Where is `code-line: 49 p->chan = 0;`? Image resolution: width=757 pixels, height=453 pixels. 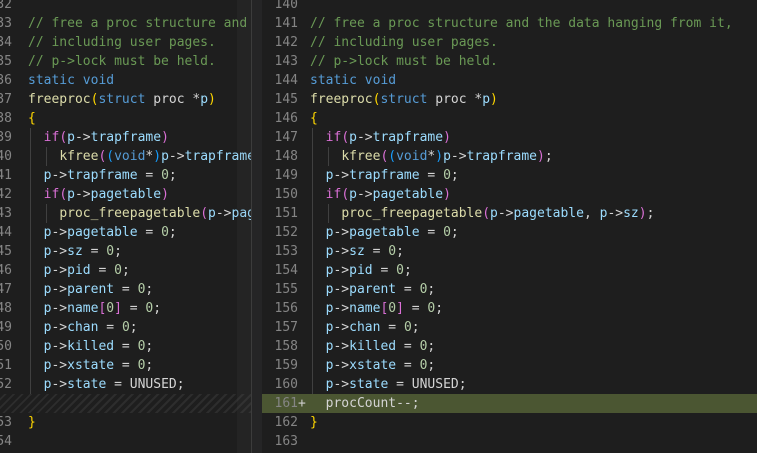 code-line: 49 p->chan = 0; is located at coordinates (125, 327).